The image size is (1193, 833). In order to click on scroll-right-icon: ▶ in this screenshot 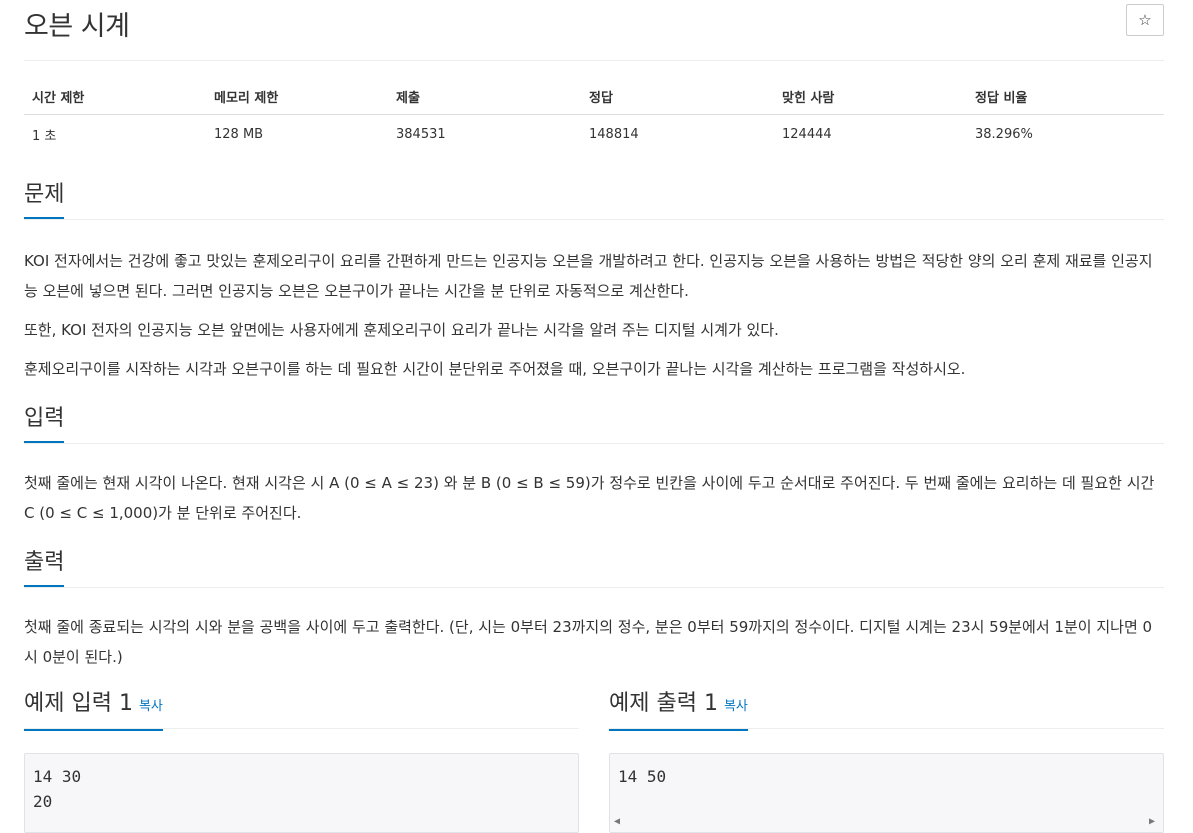, I will do `click(1154, 822)`.